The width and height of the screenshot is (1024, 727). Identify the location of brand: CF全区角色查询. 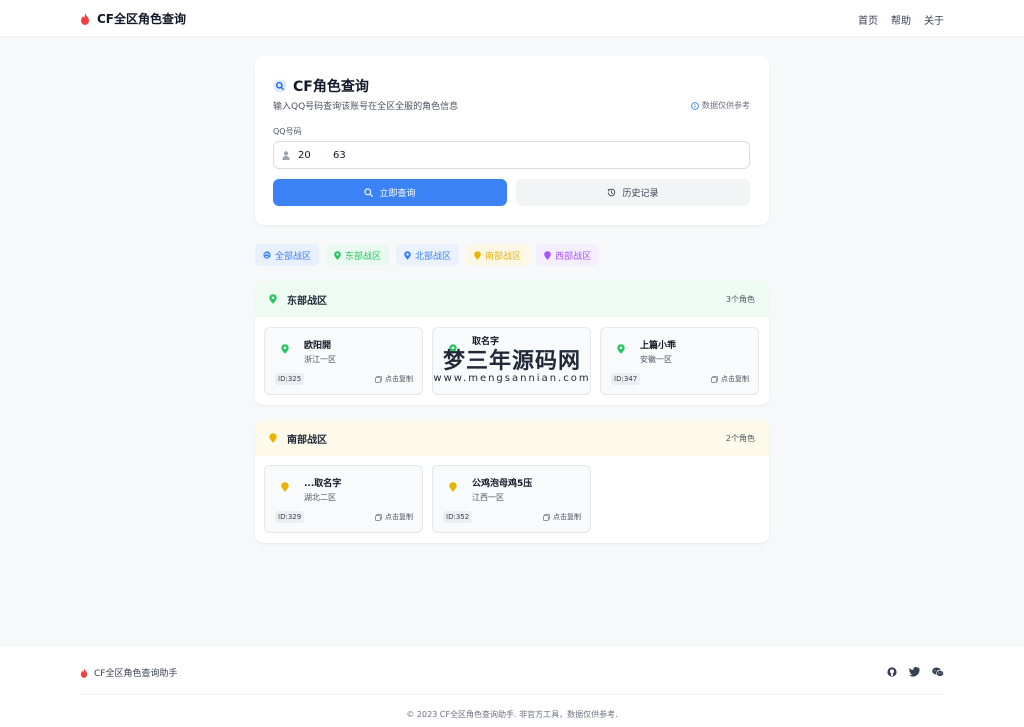
(133, 18).